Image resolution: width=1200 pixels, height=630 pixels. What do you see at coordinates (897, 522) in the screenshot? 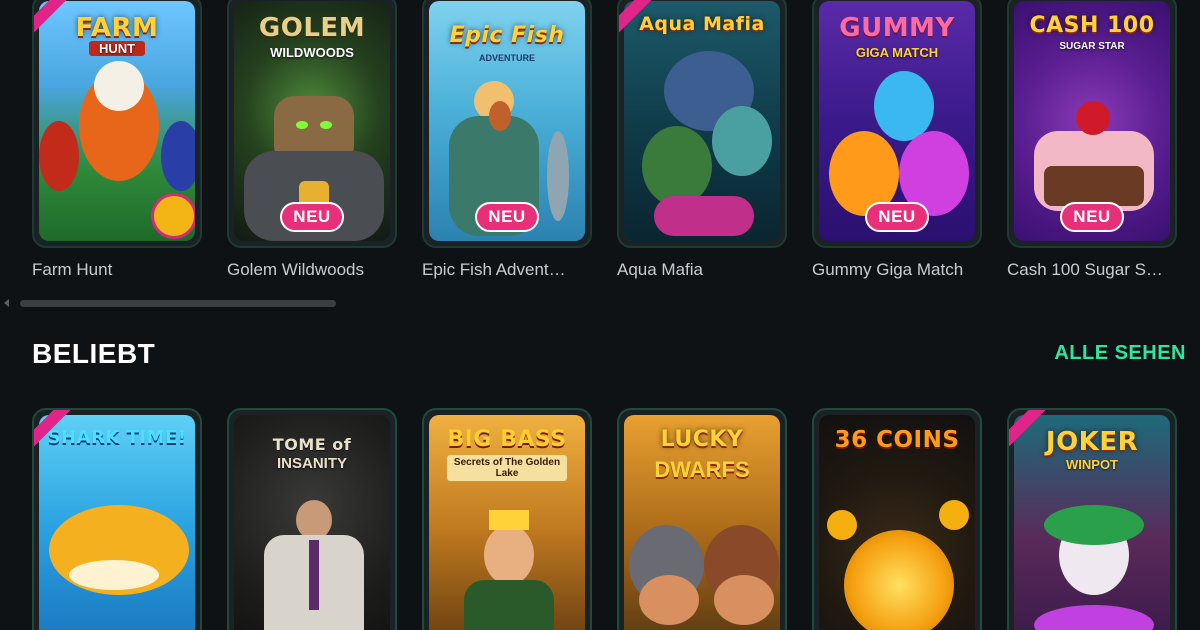
I see `game-art-36-coins: 36 COINS` at bounding box center [897, 522].